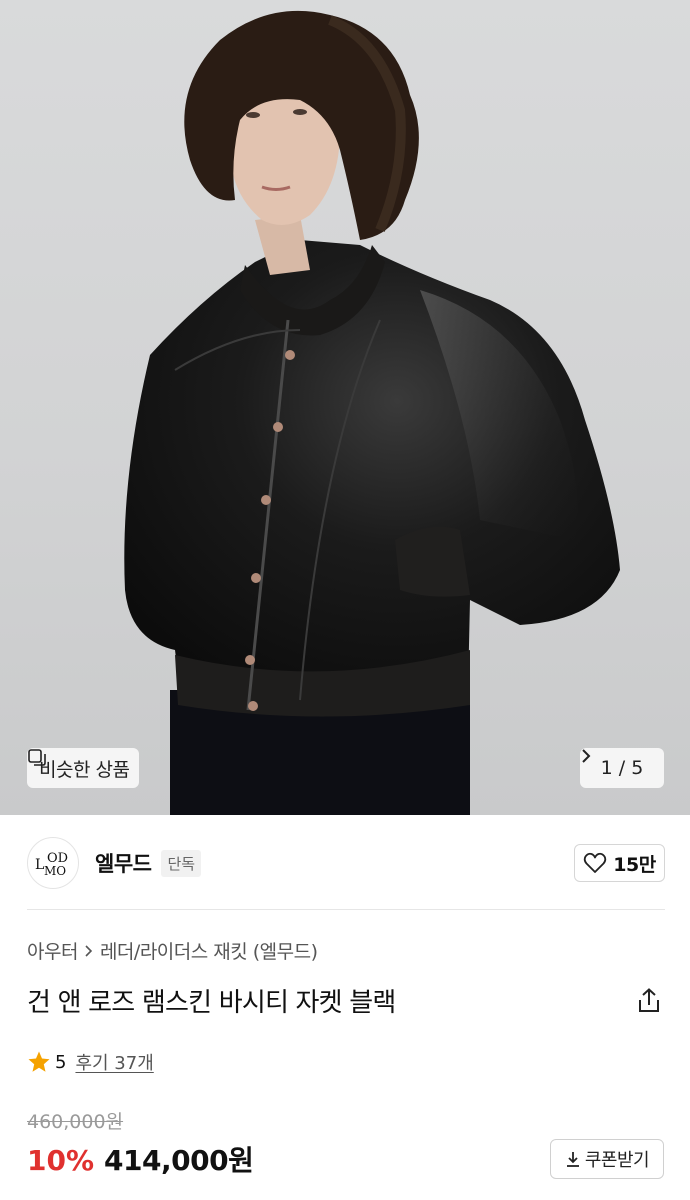  What do you see at coordinates (75, 1122) in the screenshot?
I see `original-price: 460,000원` at bounding box center [75, 1122].